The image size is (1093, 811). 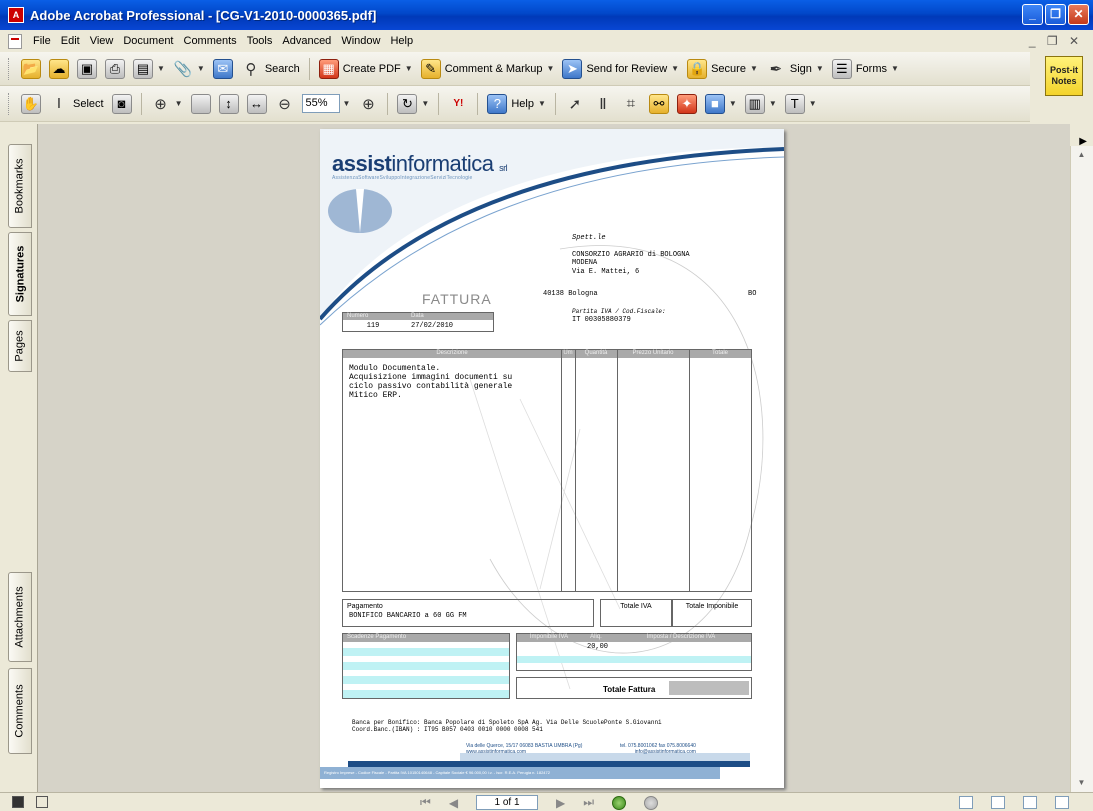 I want to click on comment-markup-icon: ✎, so click(x=430, y=68).